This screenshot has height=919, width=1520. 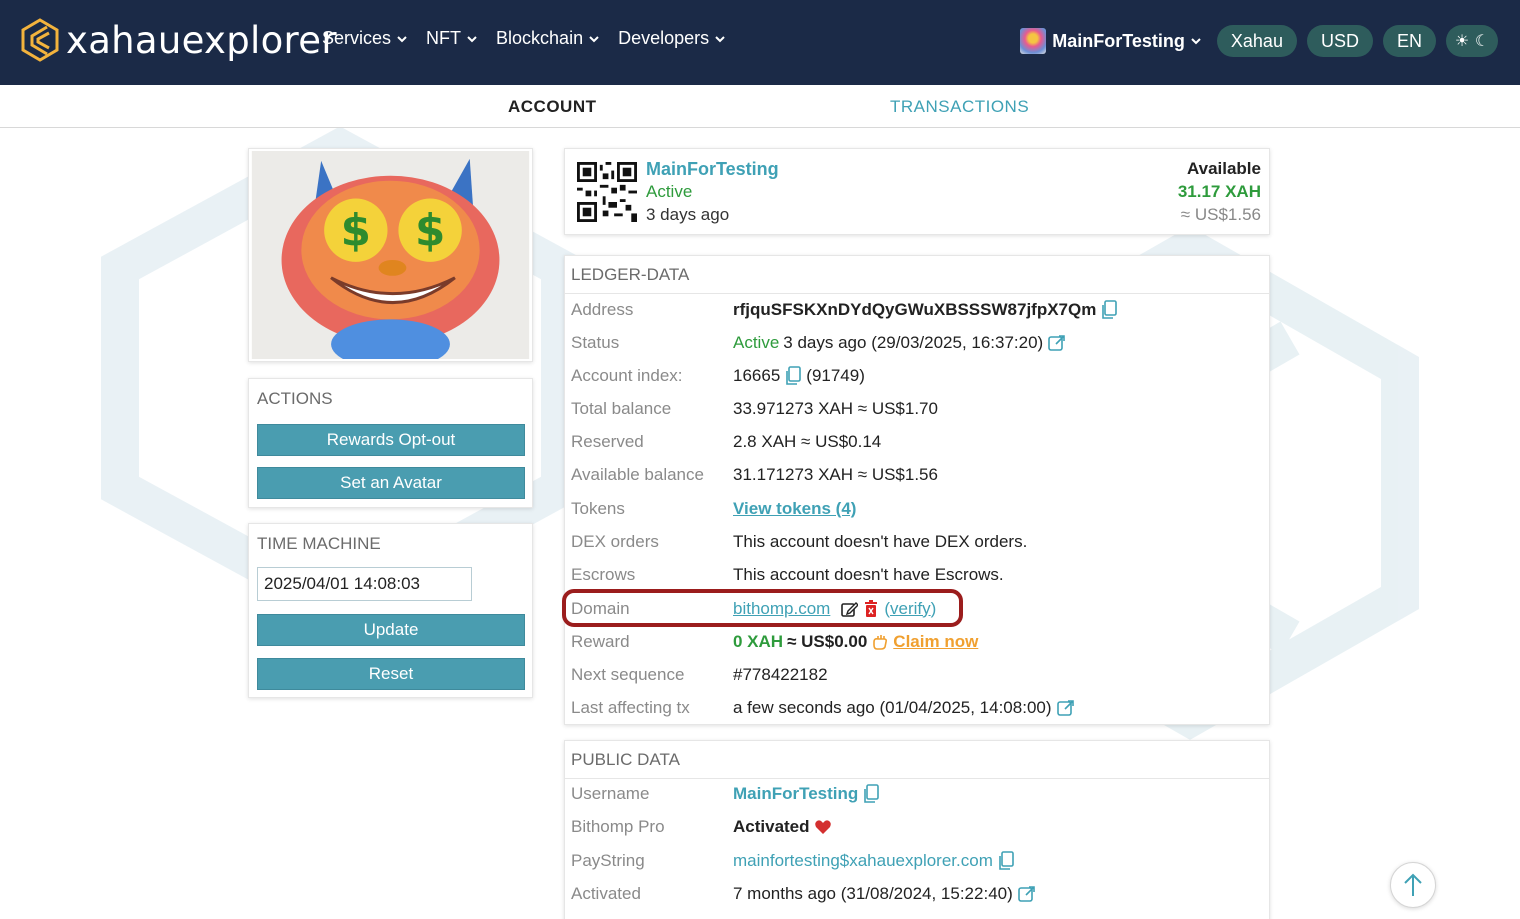 What do you see at coordinates (178, 40) in the screenshot?
I see `logo: xahauexplorer` at bounding box center [178, 40].